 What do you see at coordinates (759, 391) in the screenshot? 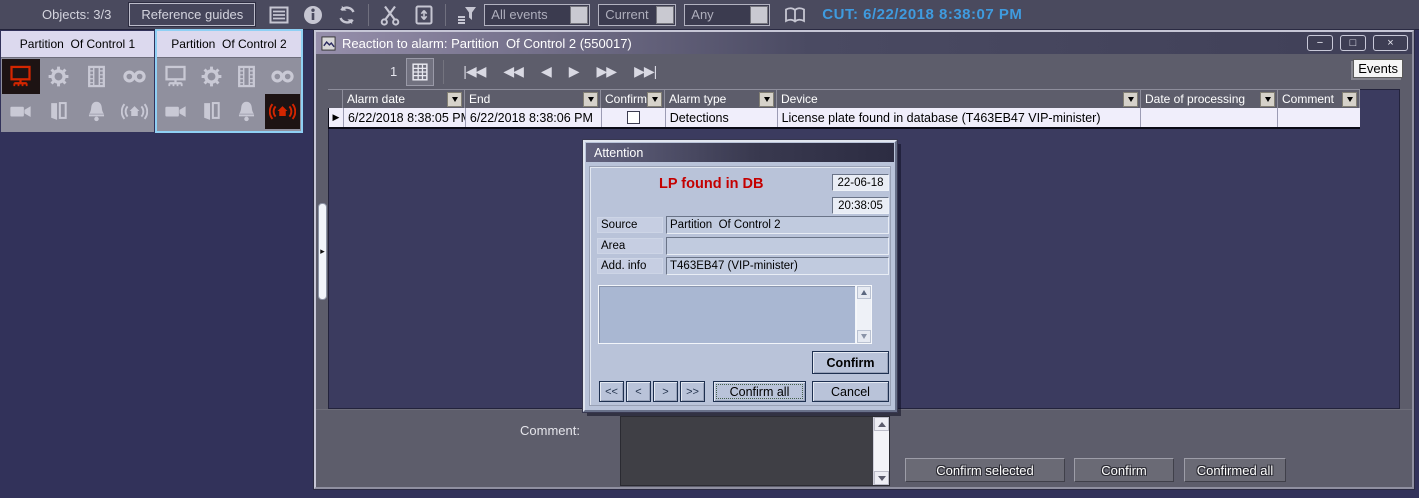
I see `dialog-confirm-all-button: Confirm all` at bounding box center [759, 391].